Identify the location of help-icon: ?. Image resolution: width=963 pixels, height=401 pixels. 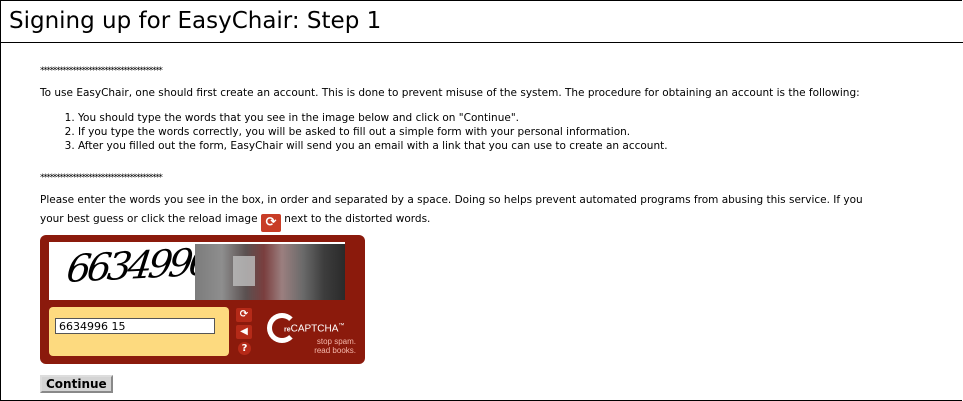
(244, 348).